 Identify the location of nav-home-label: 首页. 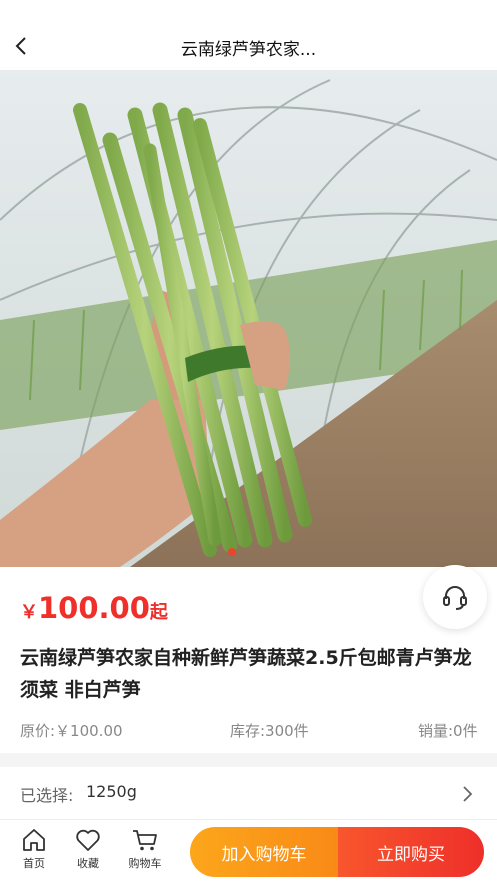
(34, 863).